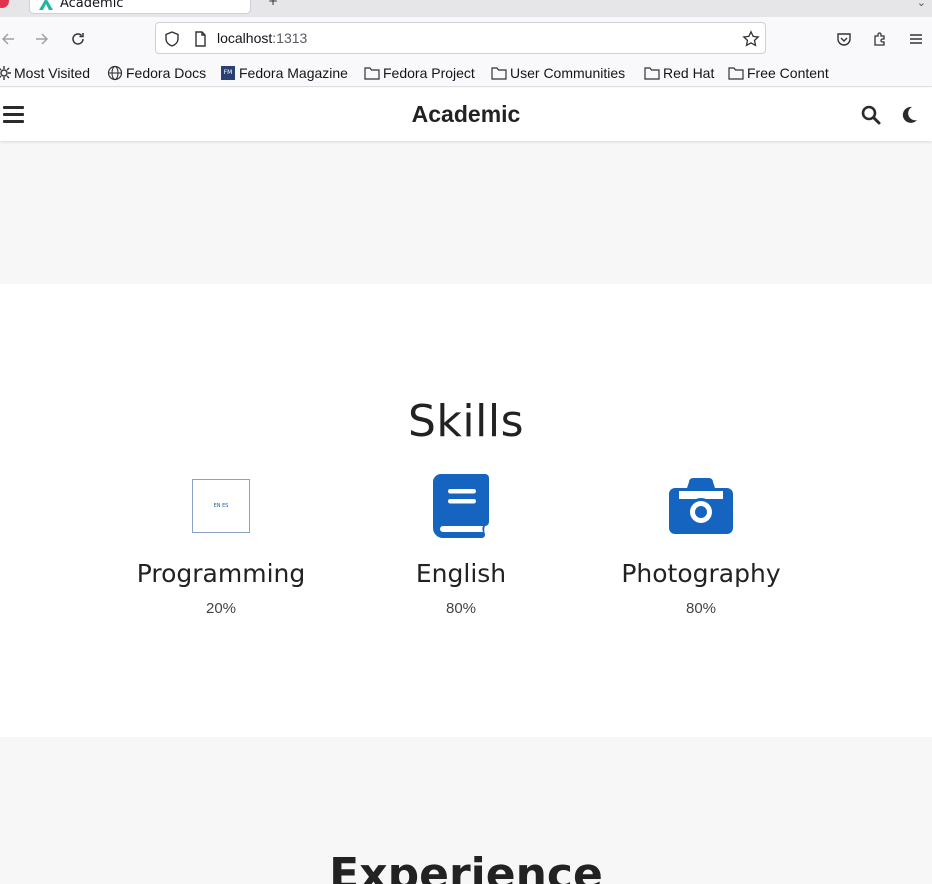 The image size is (932, 884). What do you see at coordinates (221, 608) in the screenshot?
I see `skill-percent: 20%` at bounding box center [221, 608].